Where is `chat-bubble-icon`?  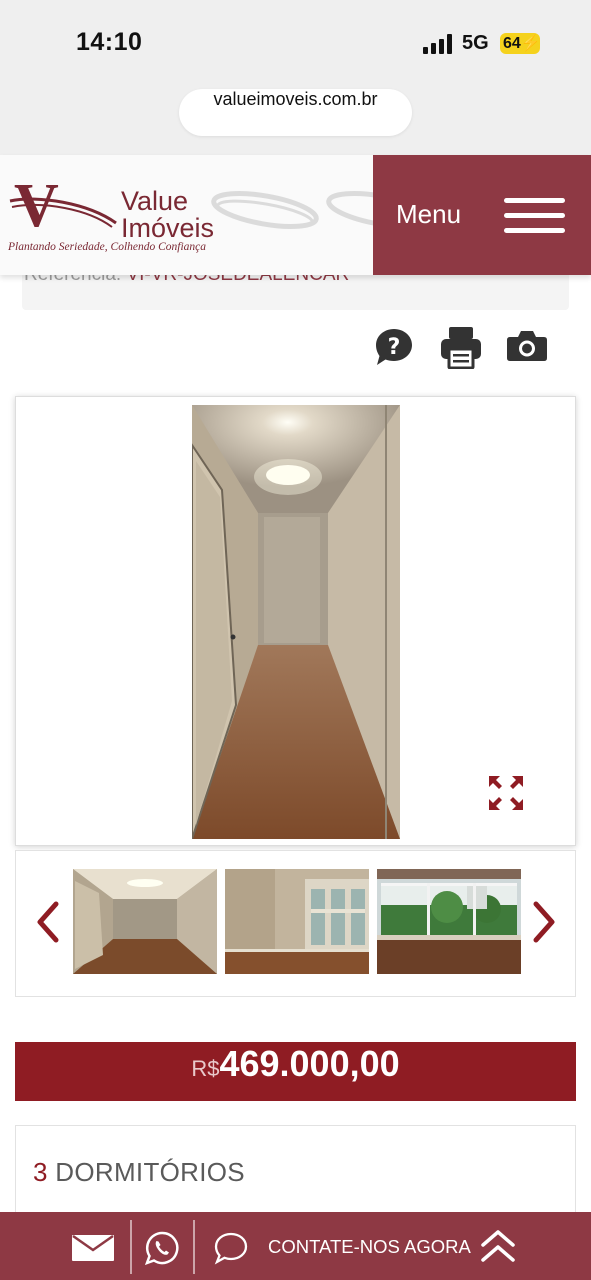 chat-bubble-icon is located at coordinates (231, 1248).